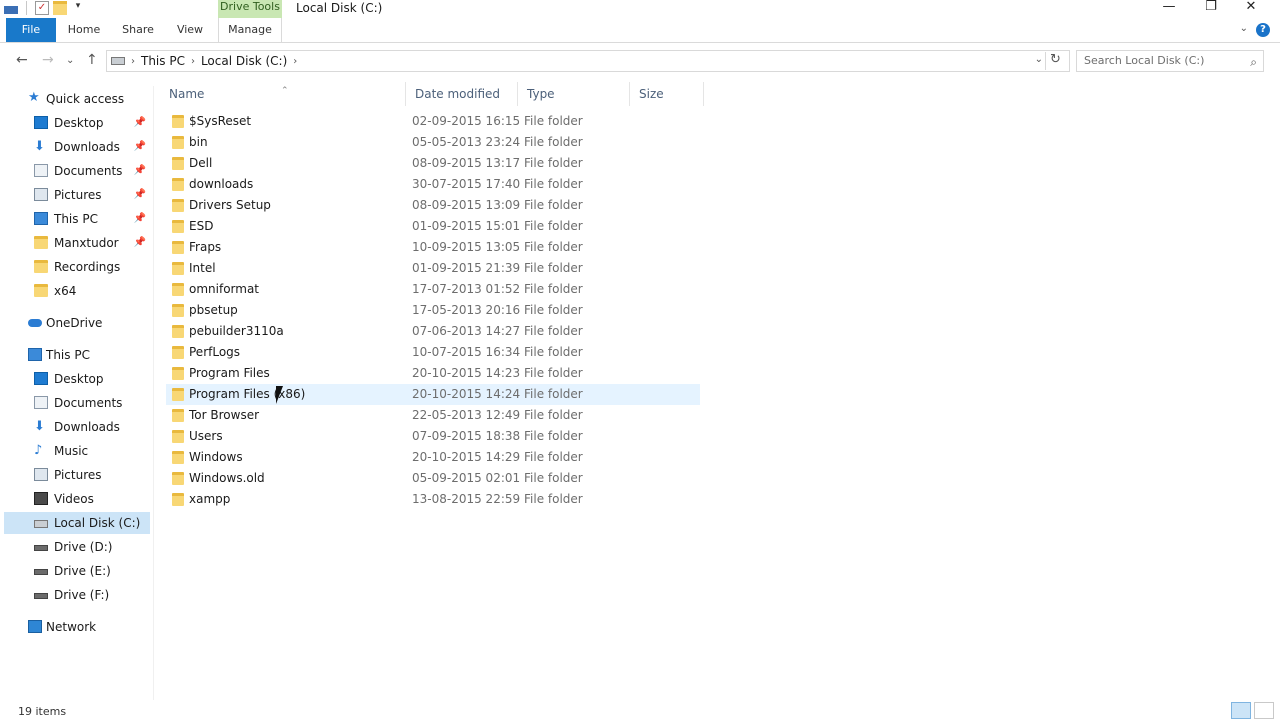 The height and width of the screenshot is (720, 1280). What do you see at coordinates (41, 524) in the screenshot?
I see `local-disk-icon` at bounding box center [41, 524].